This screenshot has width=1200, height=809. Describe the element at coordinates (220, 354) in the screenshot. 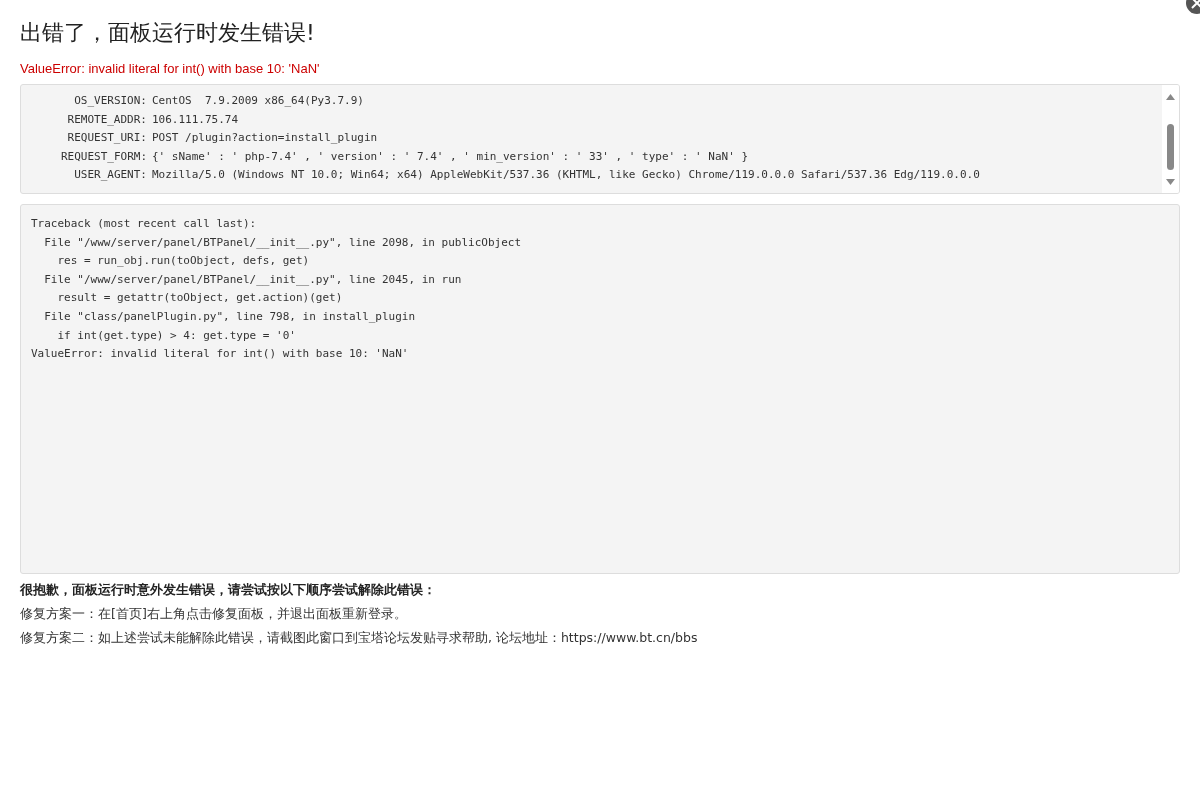

I see `traceback-line: ValueError: invalid literal for int() with base 10: 'NaN'` at that location.